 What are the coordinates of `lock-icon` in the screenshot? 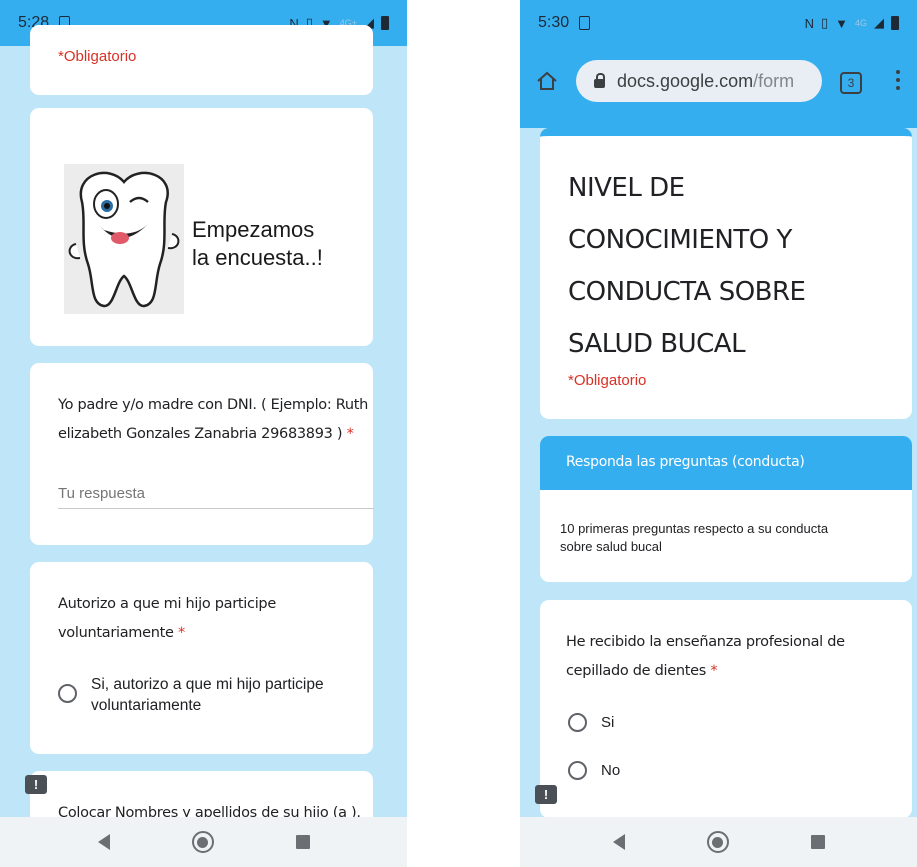 It's located at (599, 80).